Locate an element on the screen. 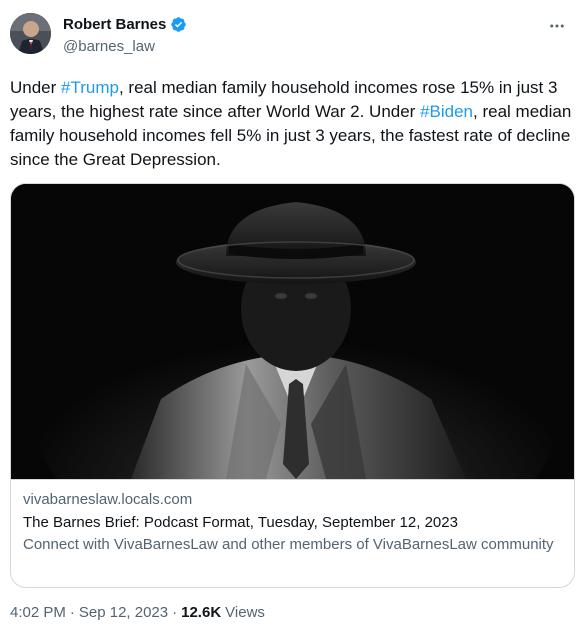 Image resolution: width=585 pixels, height=639 pixels. tweet-meta: 4:02 PM · Sep 12, 2023 · 12.6K Views is located at coordinates (137, 612).